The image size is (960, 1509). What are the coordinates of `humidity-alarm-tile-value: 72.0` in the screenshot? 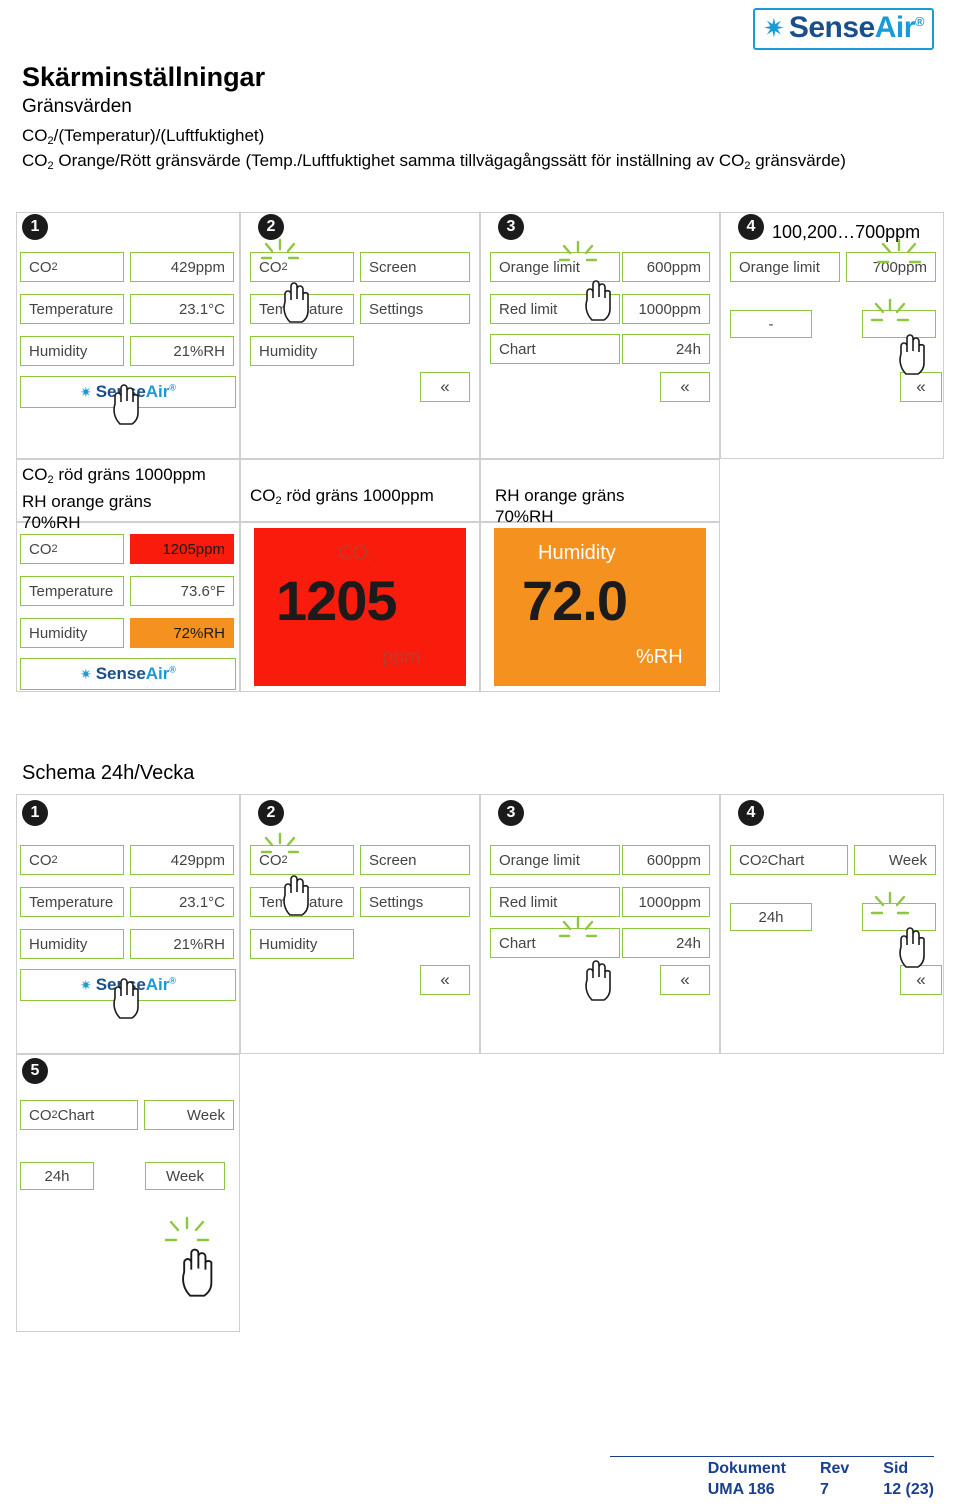 It's located at (575, 600).